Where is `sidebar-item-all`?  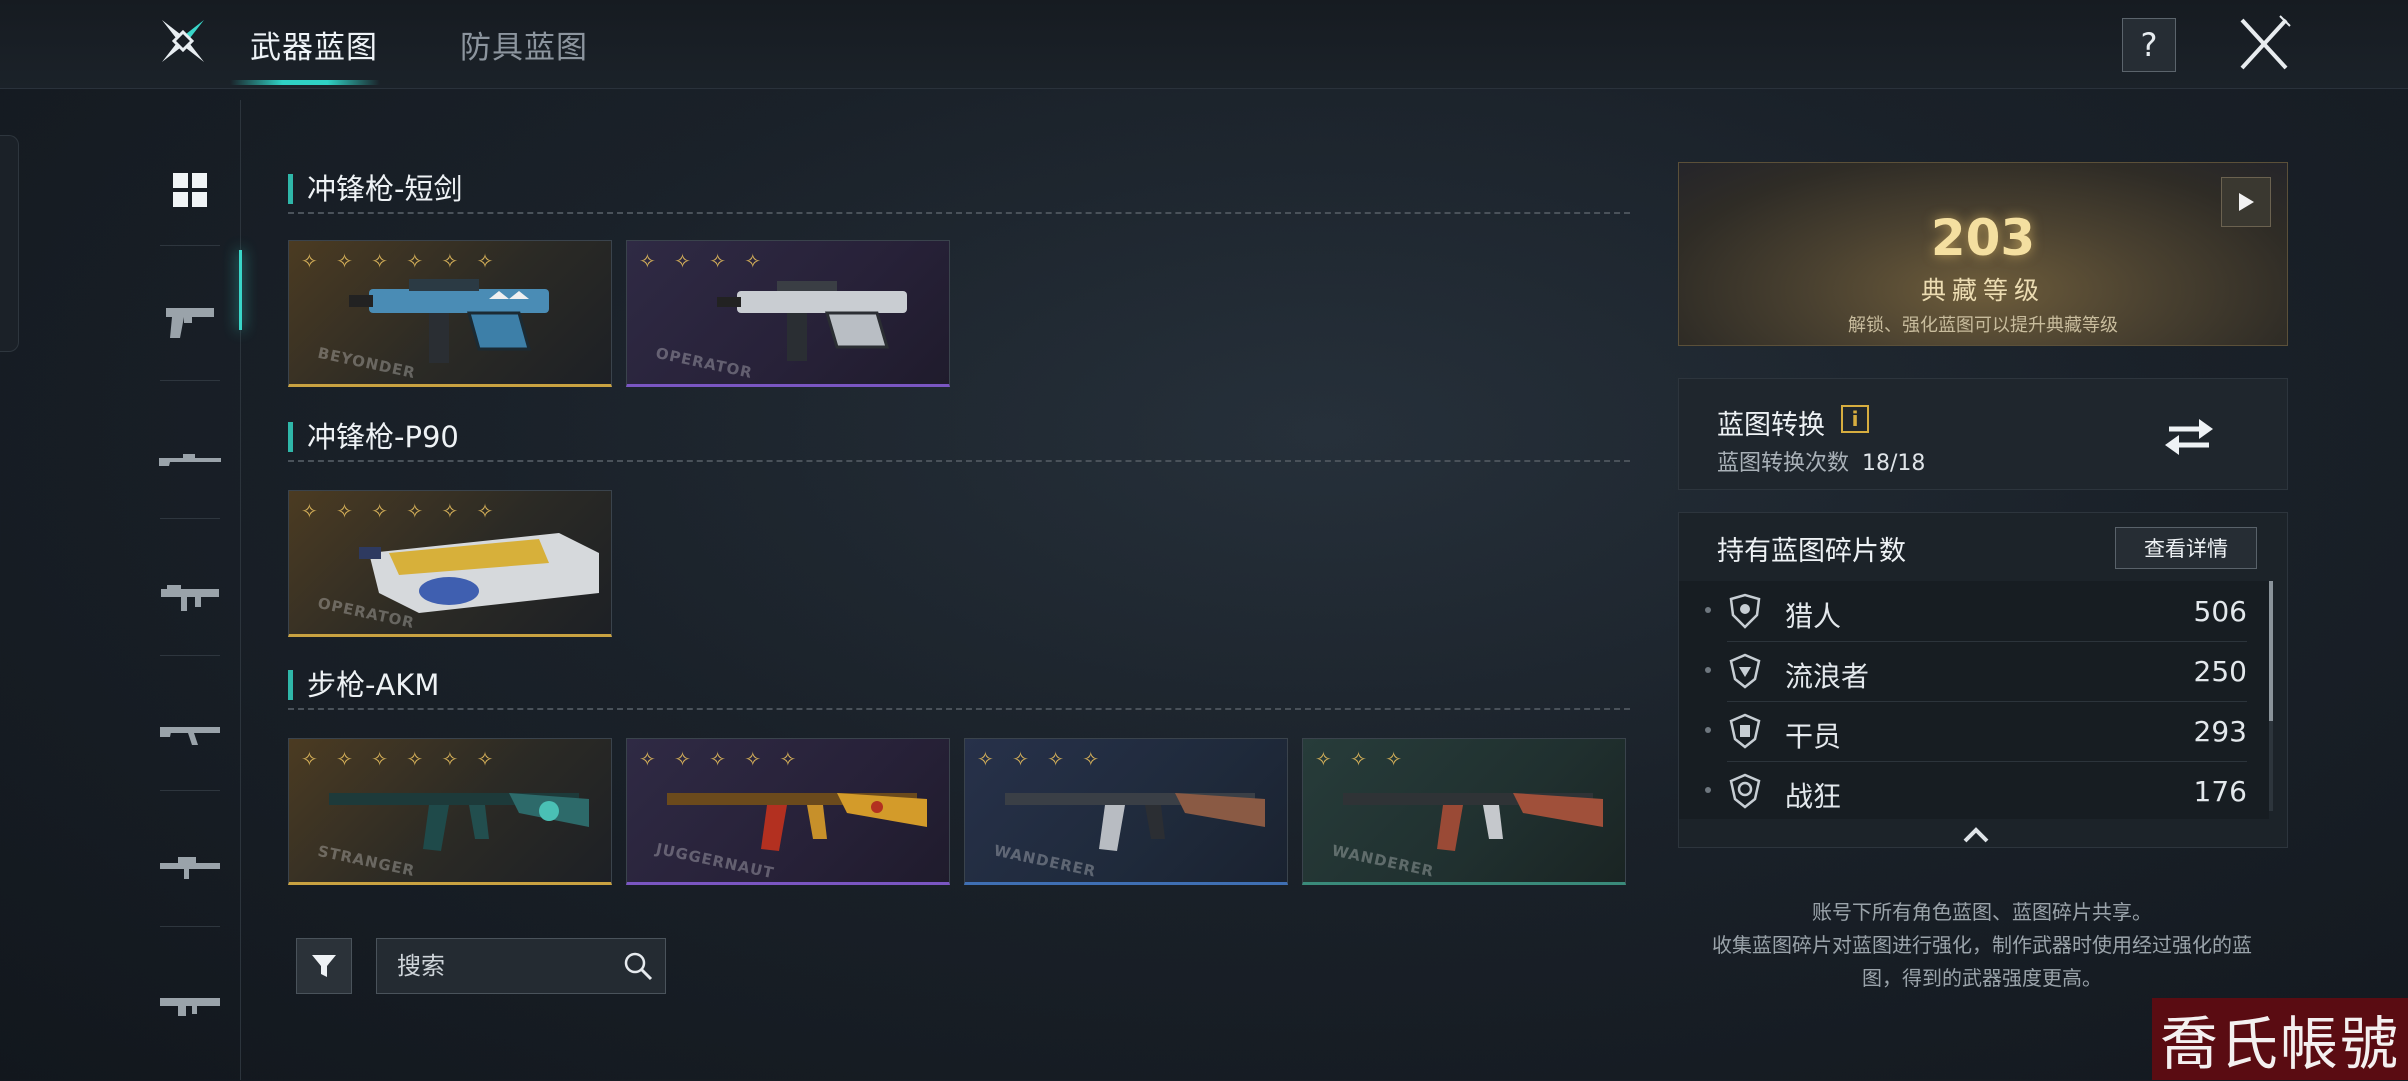
sidebar-item-all is located at coordinates (190, 190).